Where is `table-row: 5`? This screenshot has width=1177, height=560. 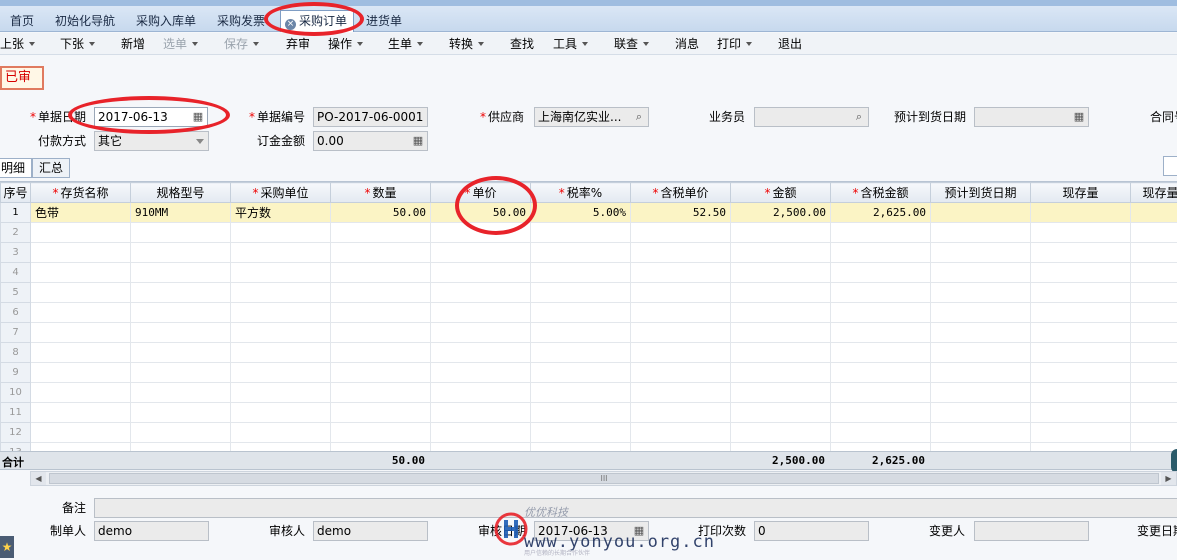 table-row: 5 is located at coordinates (588, 292).